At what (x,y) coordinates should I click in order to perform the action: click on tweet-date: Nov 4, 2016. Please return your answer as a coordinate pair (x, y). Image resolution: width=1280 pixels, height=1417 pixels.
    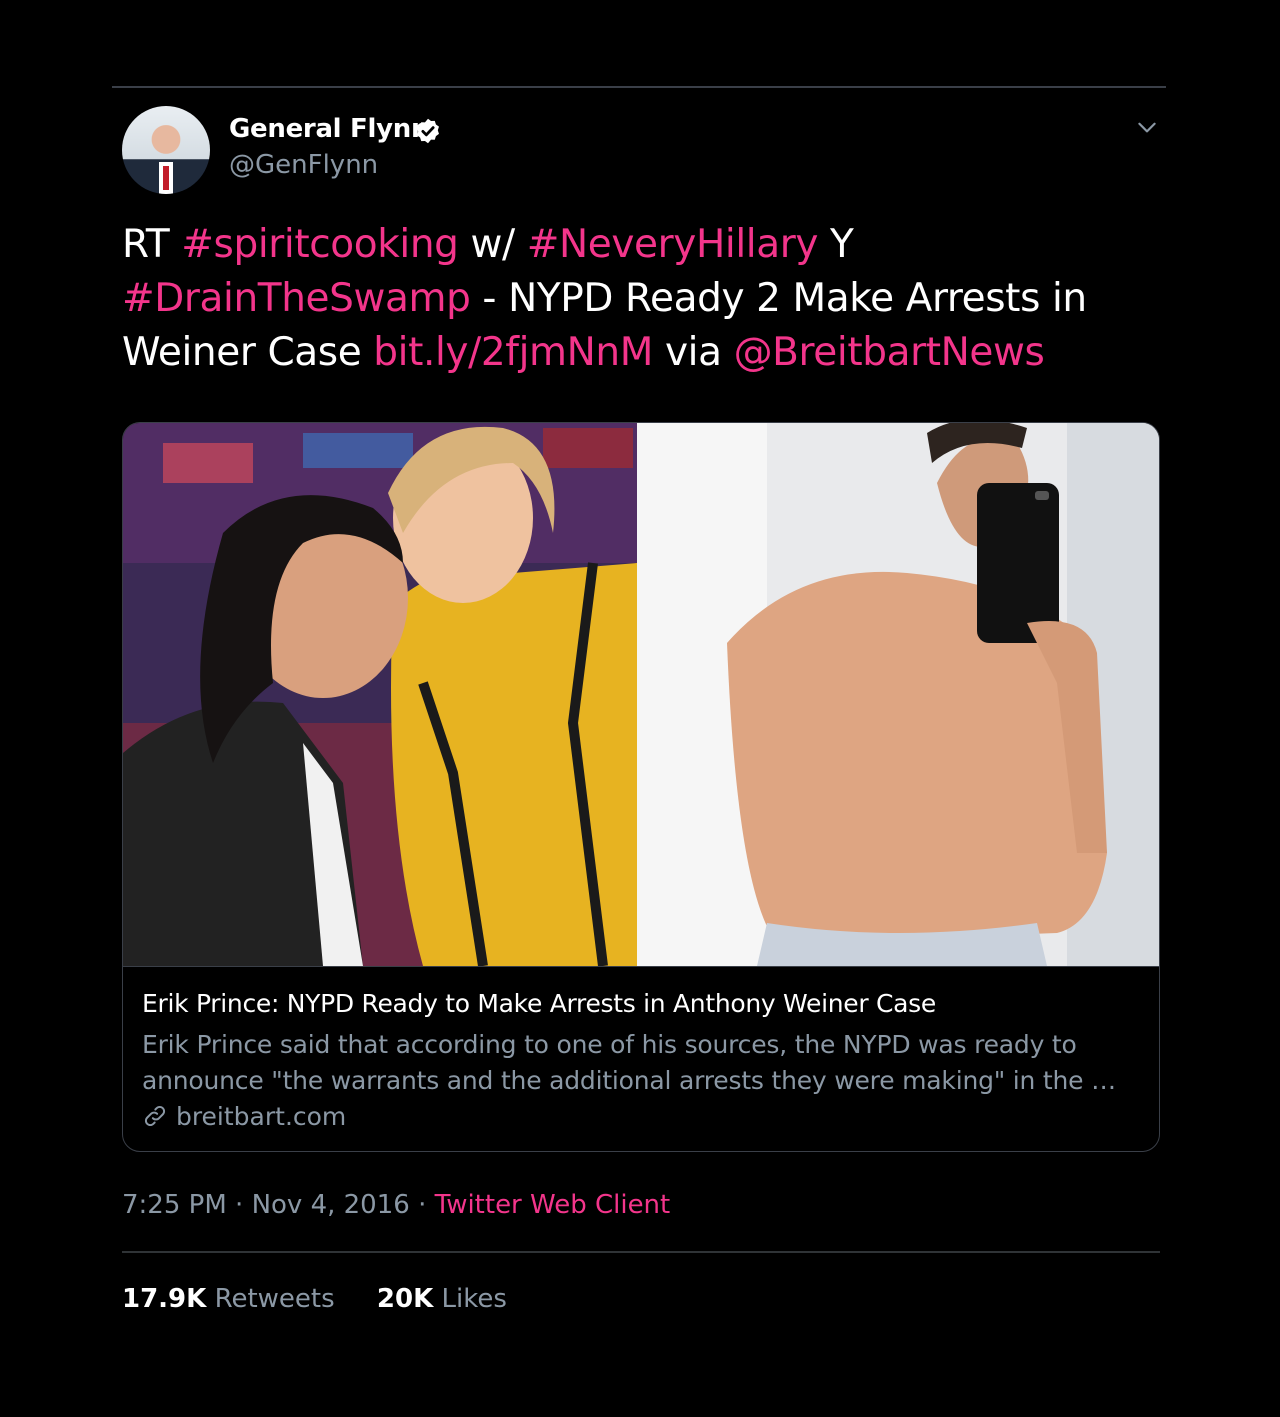
    Looking at the image, I should click on (331, 1205).